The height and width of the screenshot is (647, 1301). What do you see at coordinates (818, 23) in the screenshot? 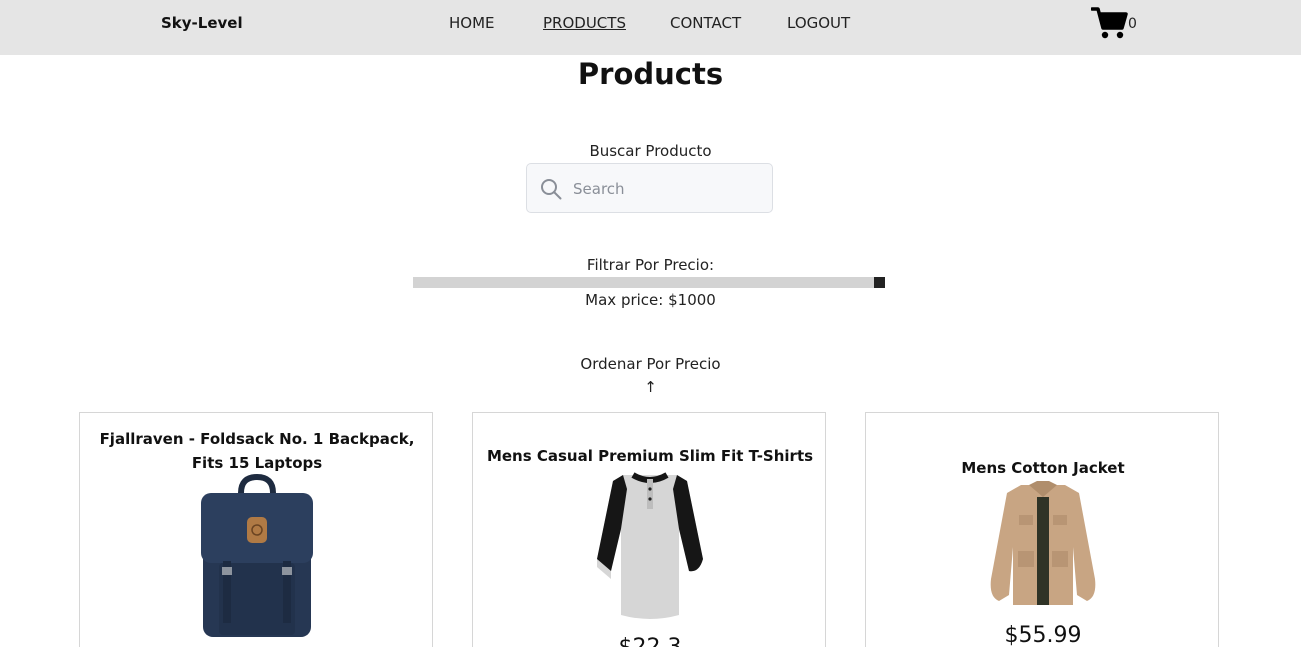
I see `nav-link-logout: LOGOUT` at bounding box center [818, 23].